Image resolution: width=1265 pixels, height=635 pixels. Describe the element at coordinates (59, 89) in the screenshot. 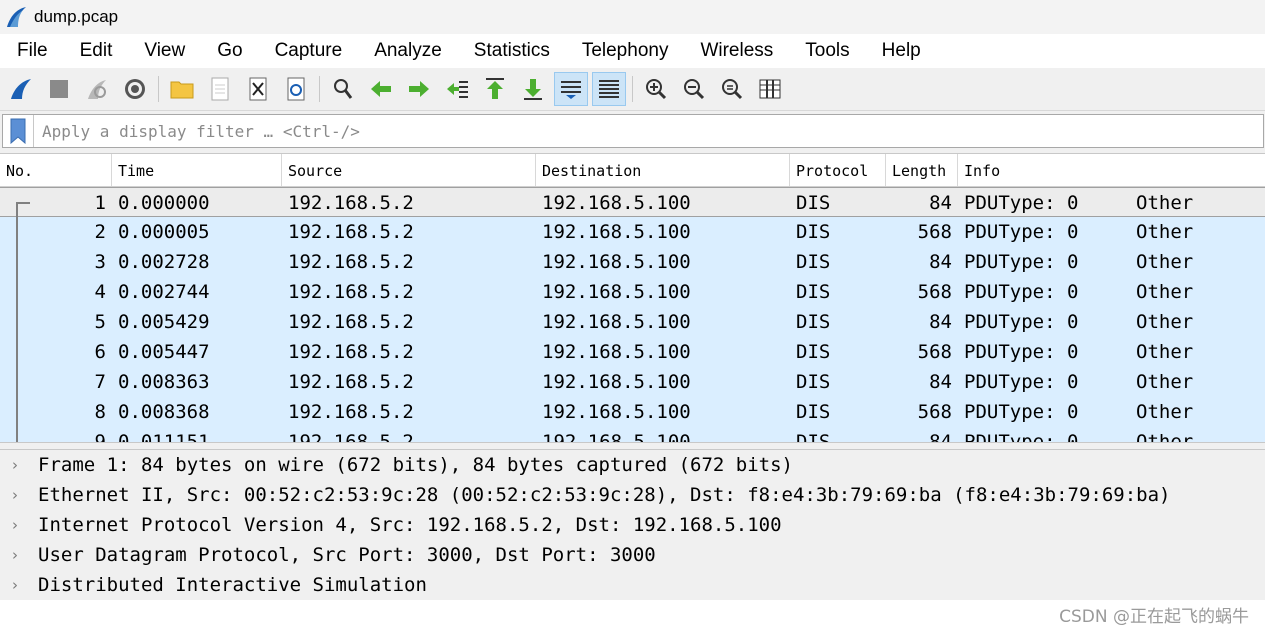

I see `stop-square-icon` at that location.